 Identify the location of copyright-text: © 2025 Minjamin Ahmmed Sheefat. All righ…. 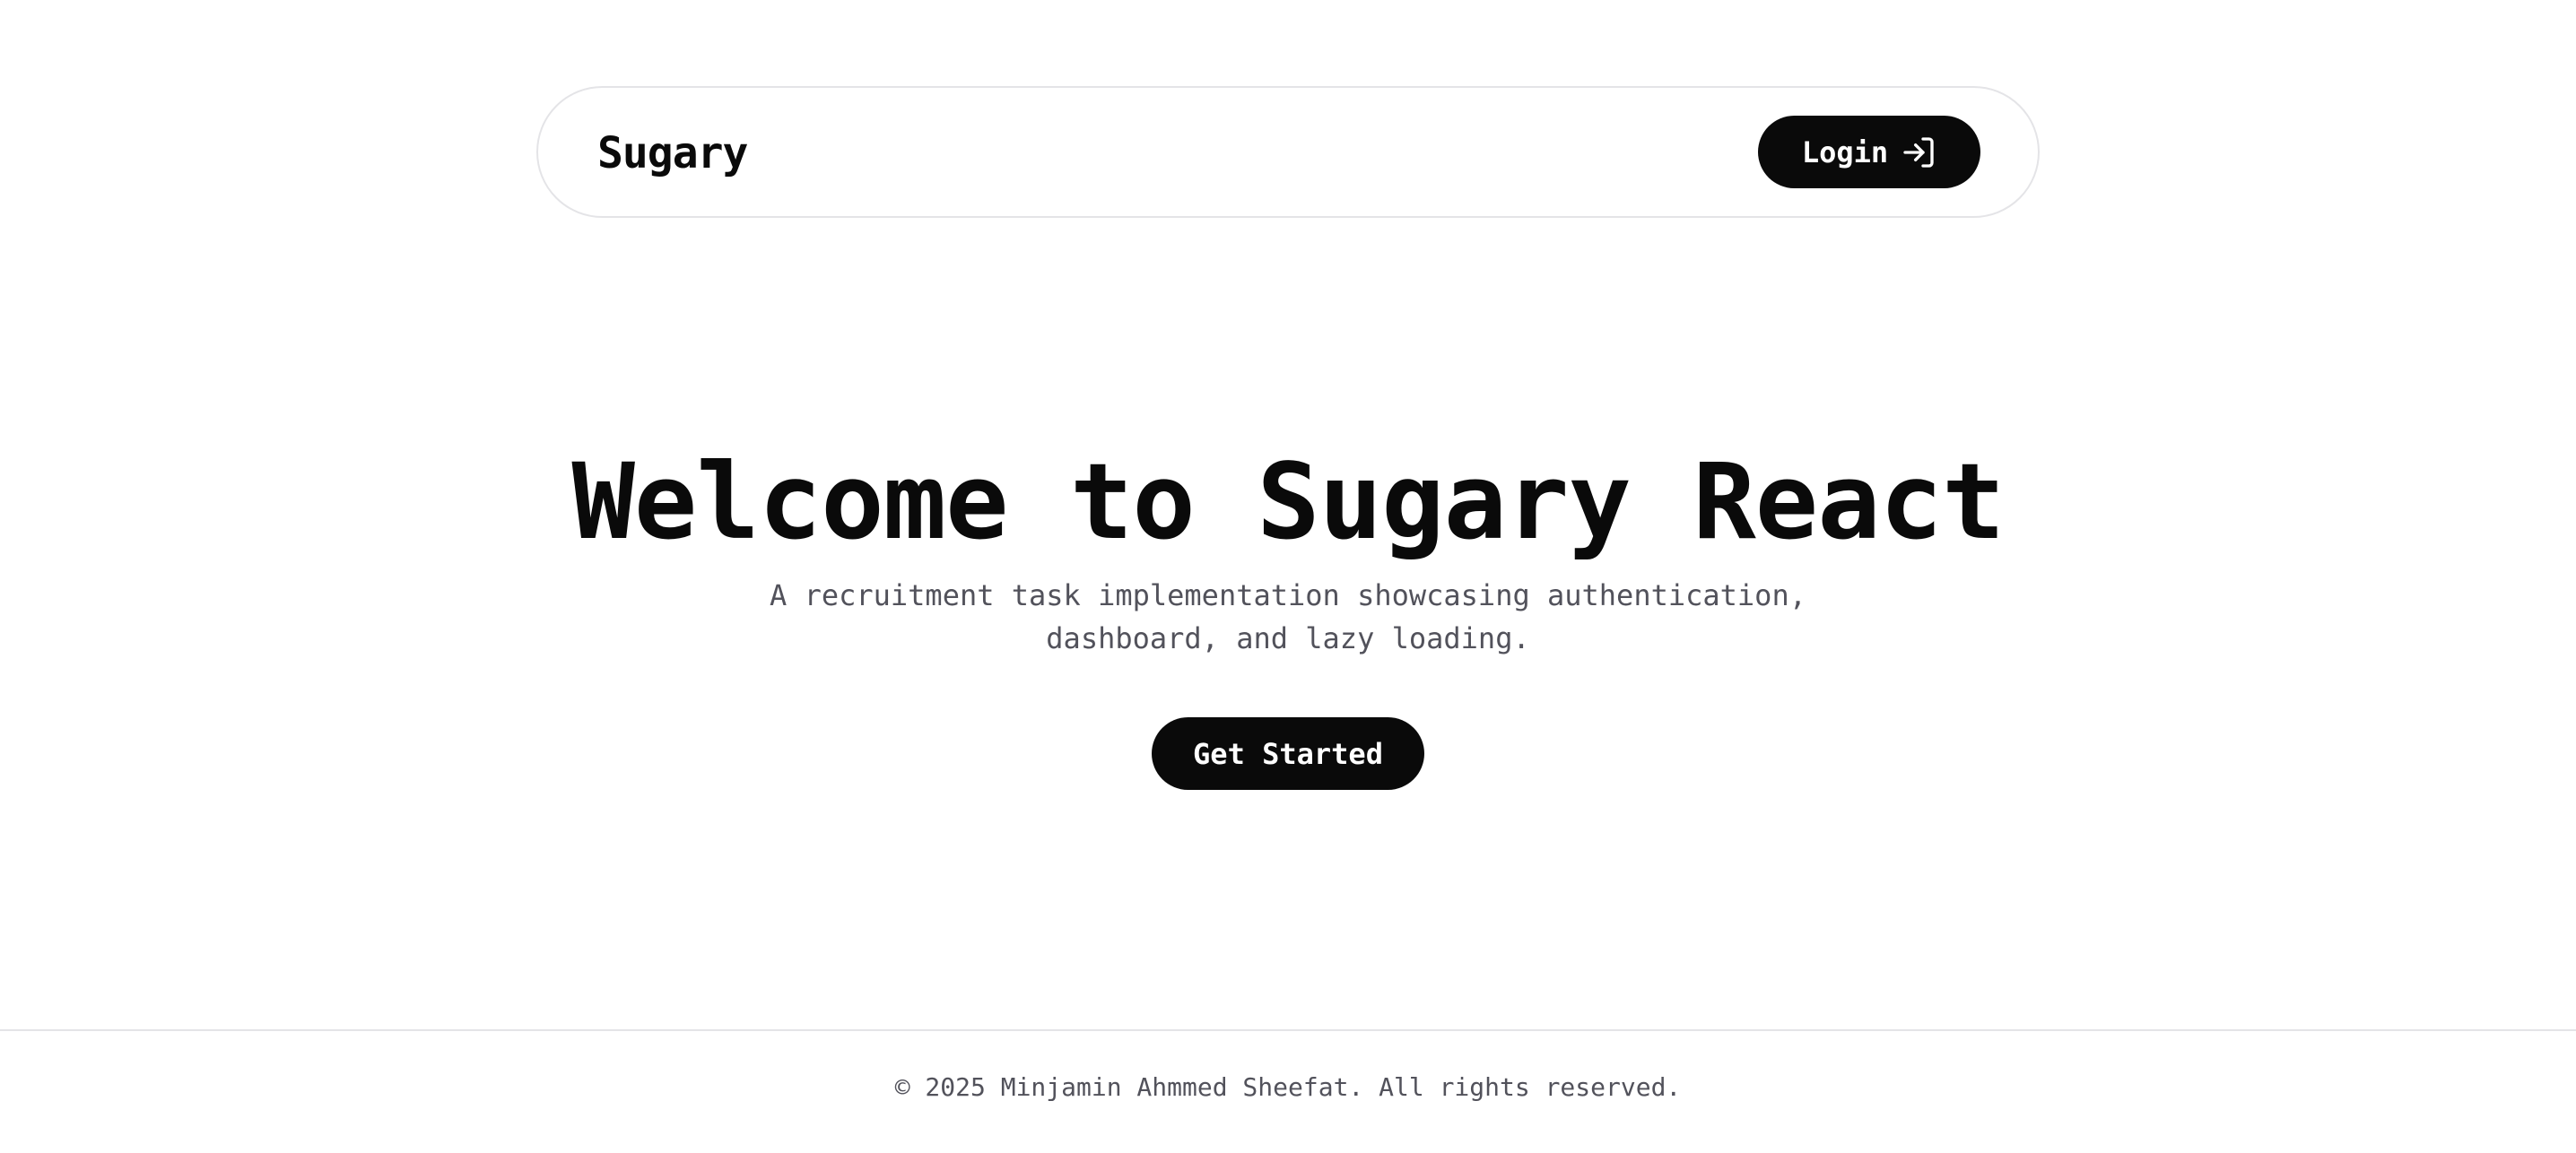
(1288, 1087).